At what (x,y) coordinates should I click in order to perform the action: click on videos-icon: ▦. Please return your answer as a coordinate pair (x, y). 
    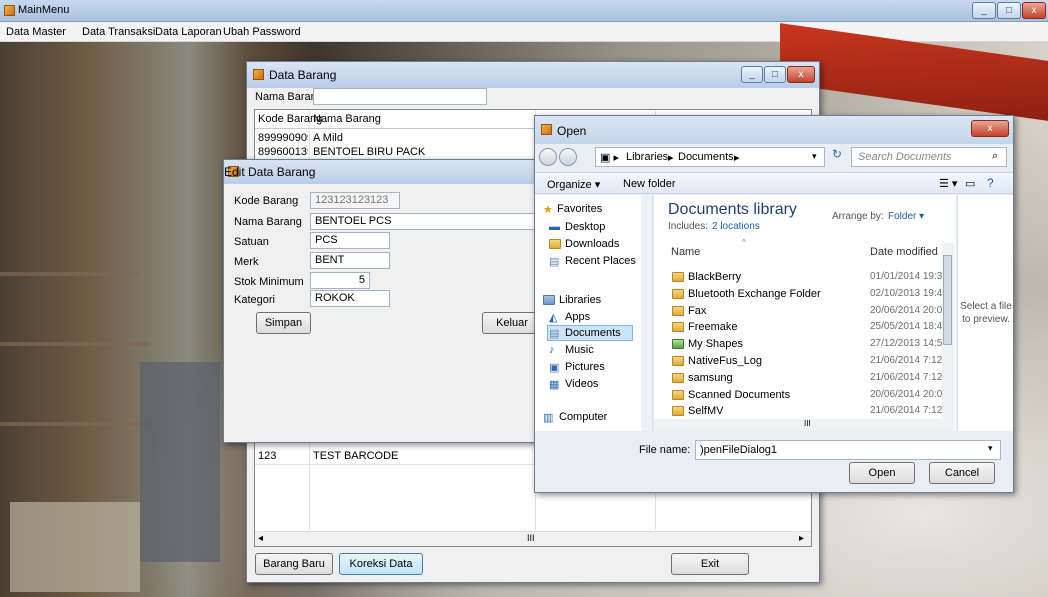
    Looking at the image, I should click on (554, 385).